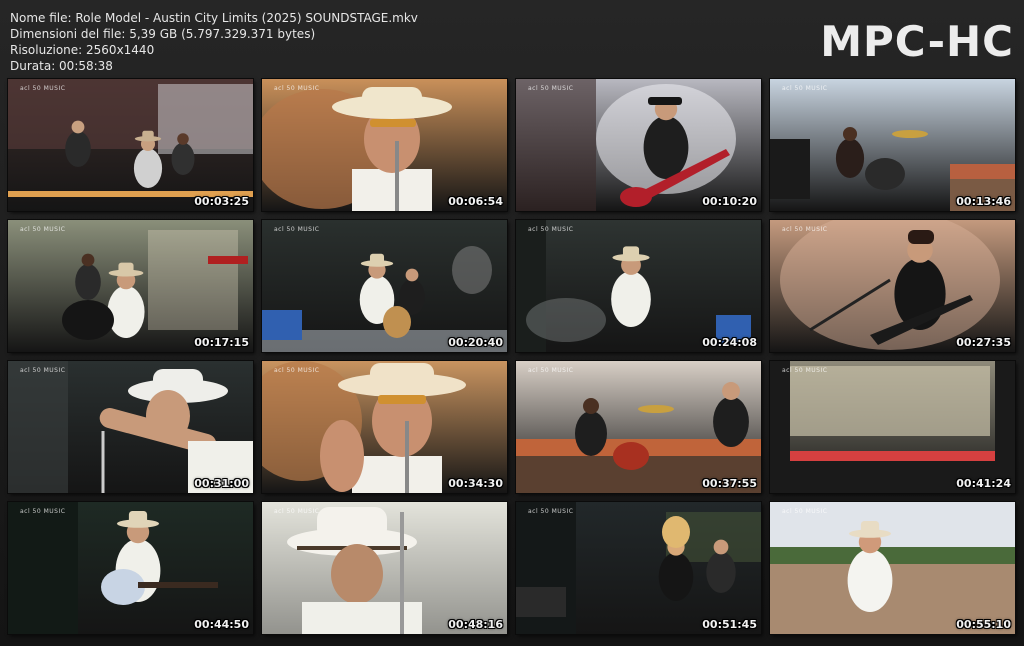 This screenshot has height=646, width=1024. I want to click on thumbnail-tile: acl 50 MUSIC 00:37:55, so click(638, 427).